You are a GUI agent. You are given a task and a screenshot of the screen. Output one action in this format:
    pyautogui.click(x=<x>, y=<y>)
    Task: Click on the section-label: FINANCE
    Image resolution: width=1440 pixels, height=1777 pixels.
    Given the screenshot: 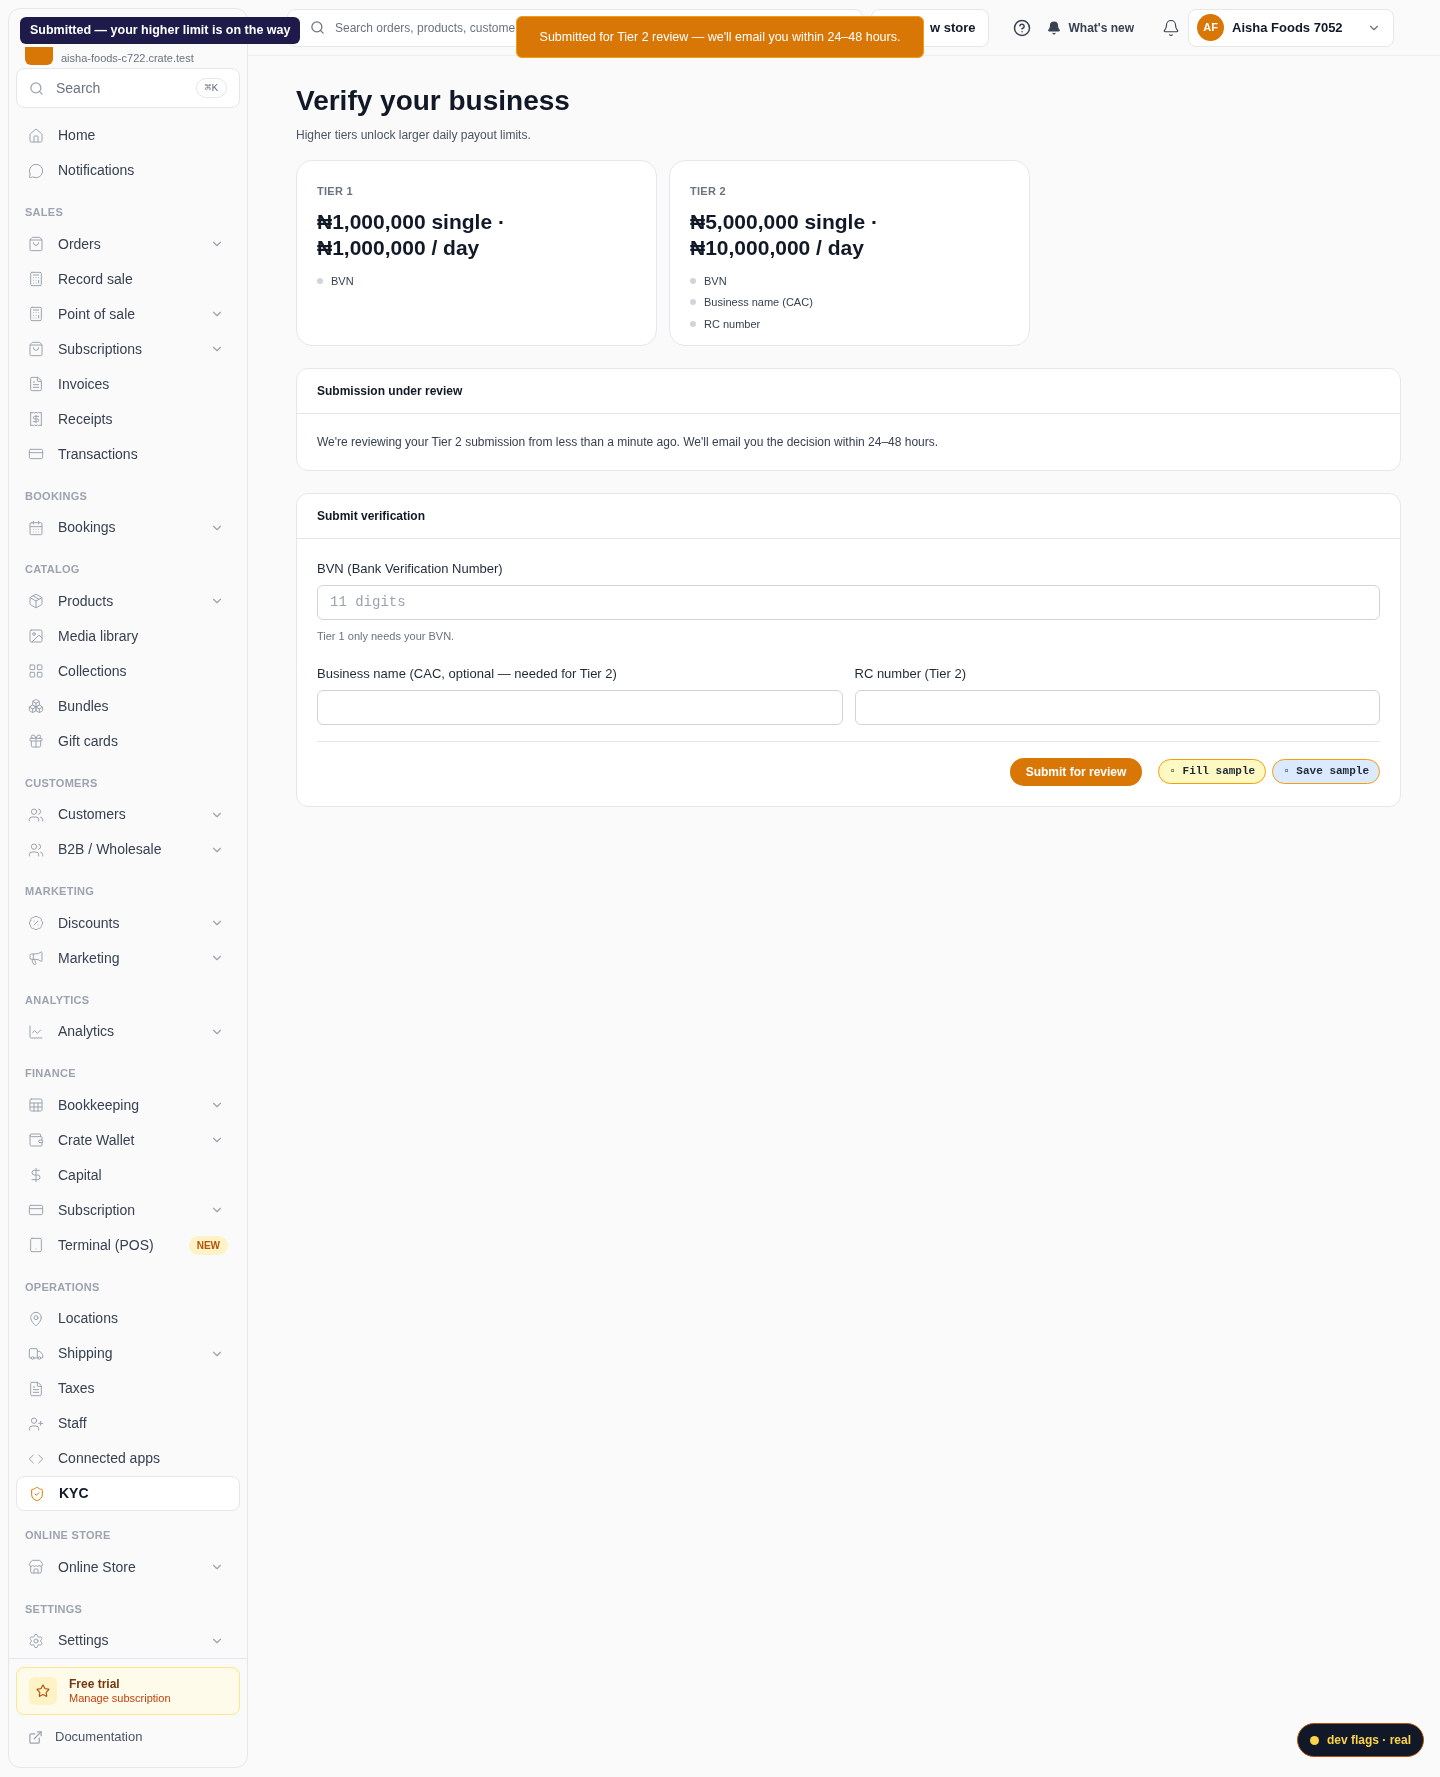 What is the action you would take?
    pyautogui.click(x=50, y=1073)
    